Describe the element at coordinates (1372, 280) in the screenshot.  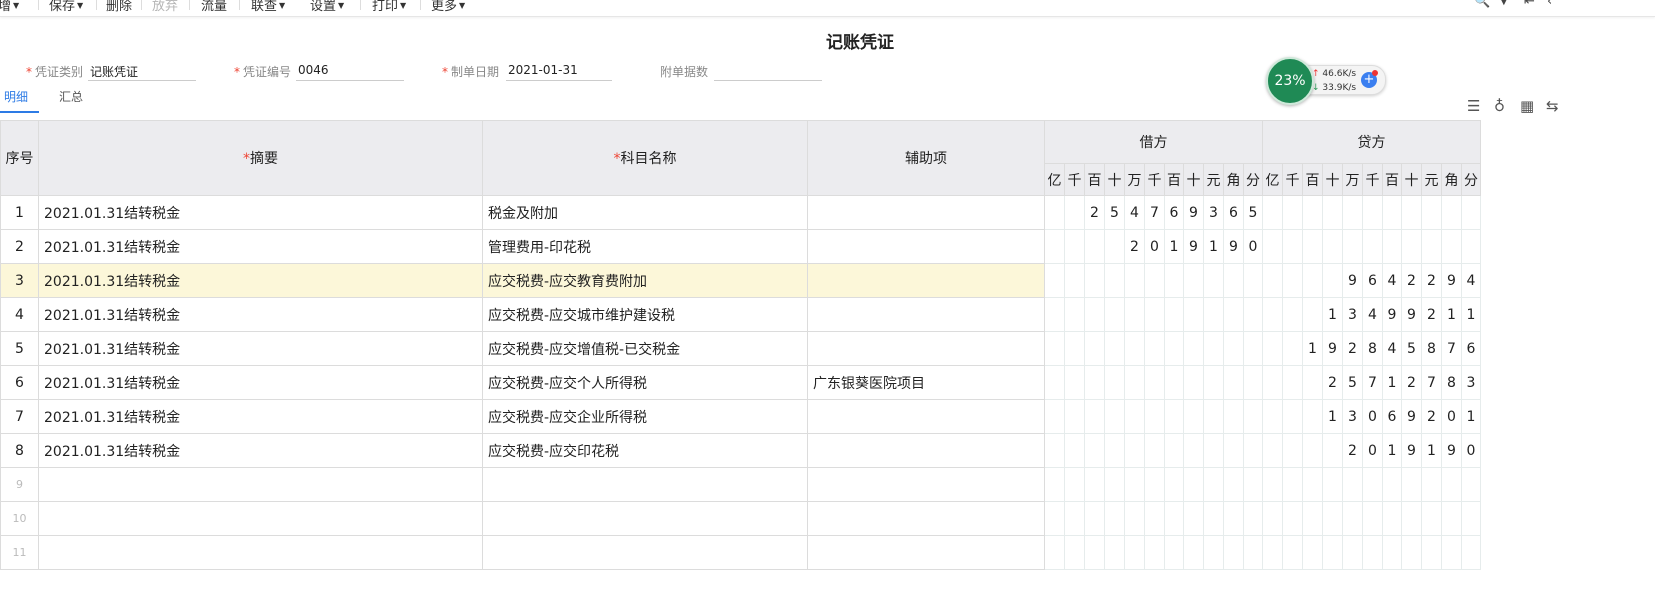
I see `credit-digit-cell: 6` at that location.